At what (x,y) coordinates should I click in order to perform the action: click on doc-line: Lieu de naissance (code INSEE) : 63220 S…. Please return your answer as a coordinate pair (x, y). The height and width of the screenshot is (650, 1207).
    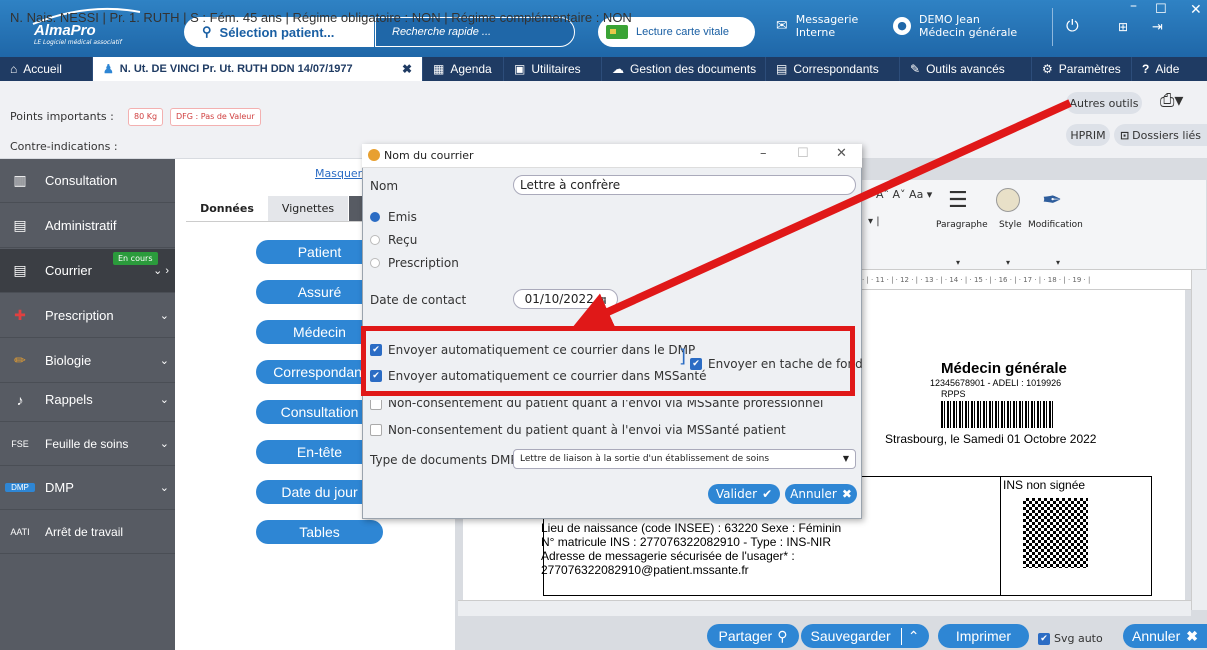
    Looking at the image, I should click on (691, 528).